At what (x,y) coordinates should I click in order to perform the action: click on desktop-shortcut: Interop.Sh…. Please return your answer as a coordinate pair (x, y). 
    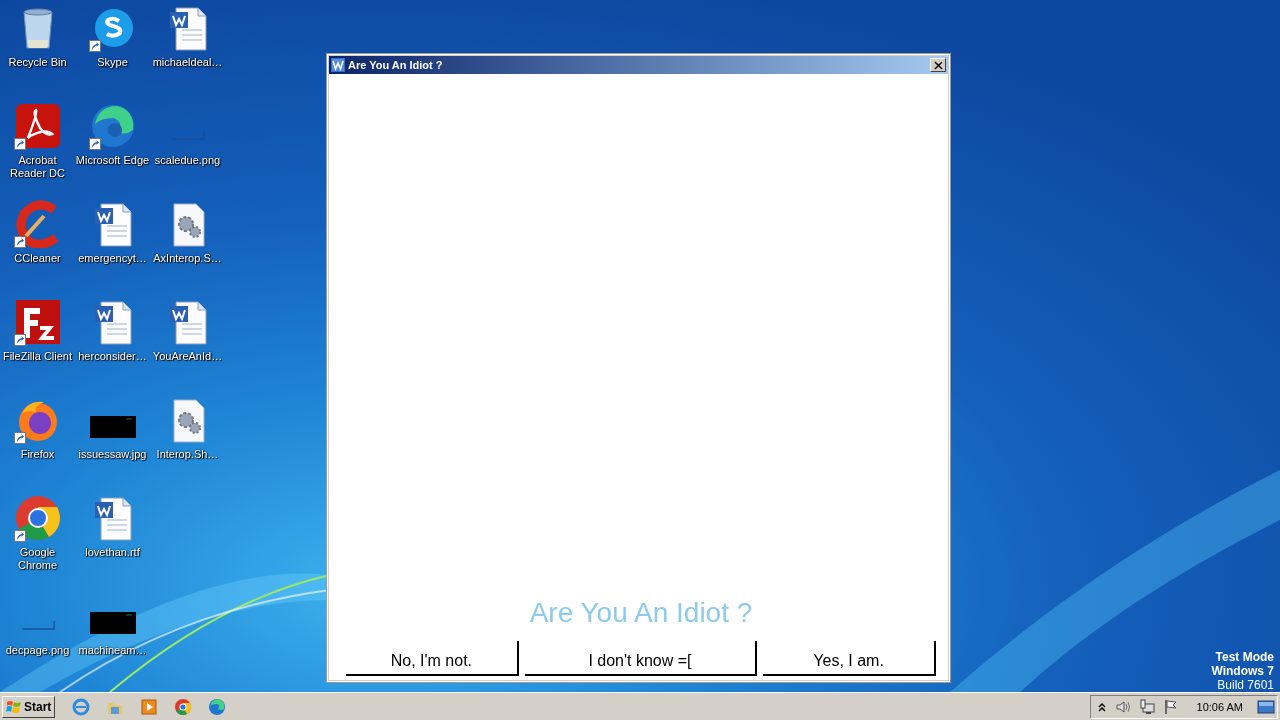
    Looking at the image, I should click on (187, 444).